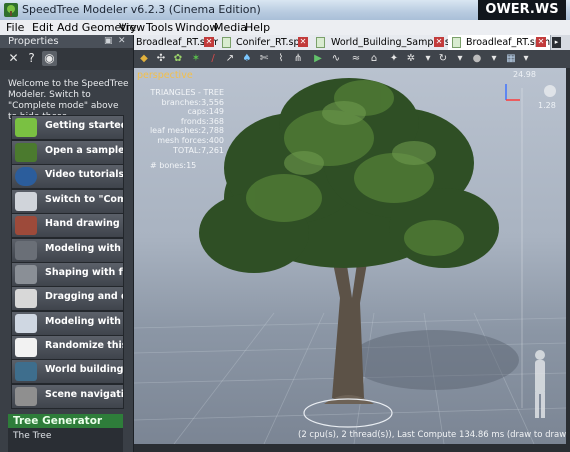  I want to click on menu-edit: Edit, so click(42, 27).